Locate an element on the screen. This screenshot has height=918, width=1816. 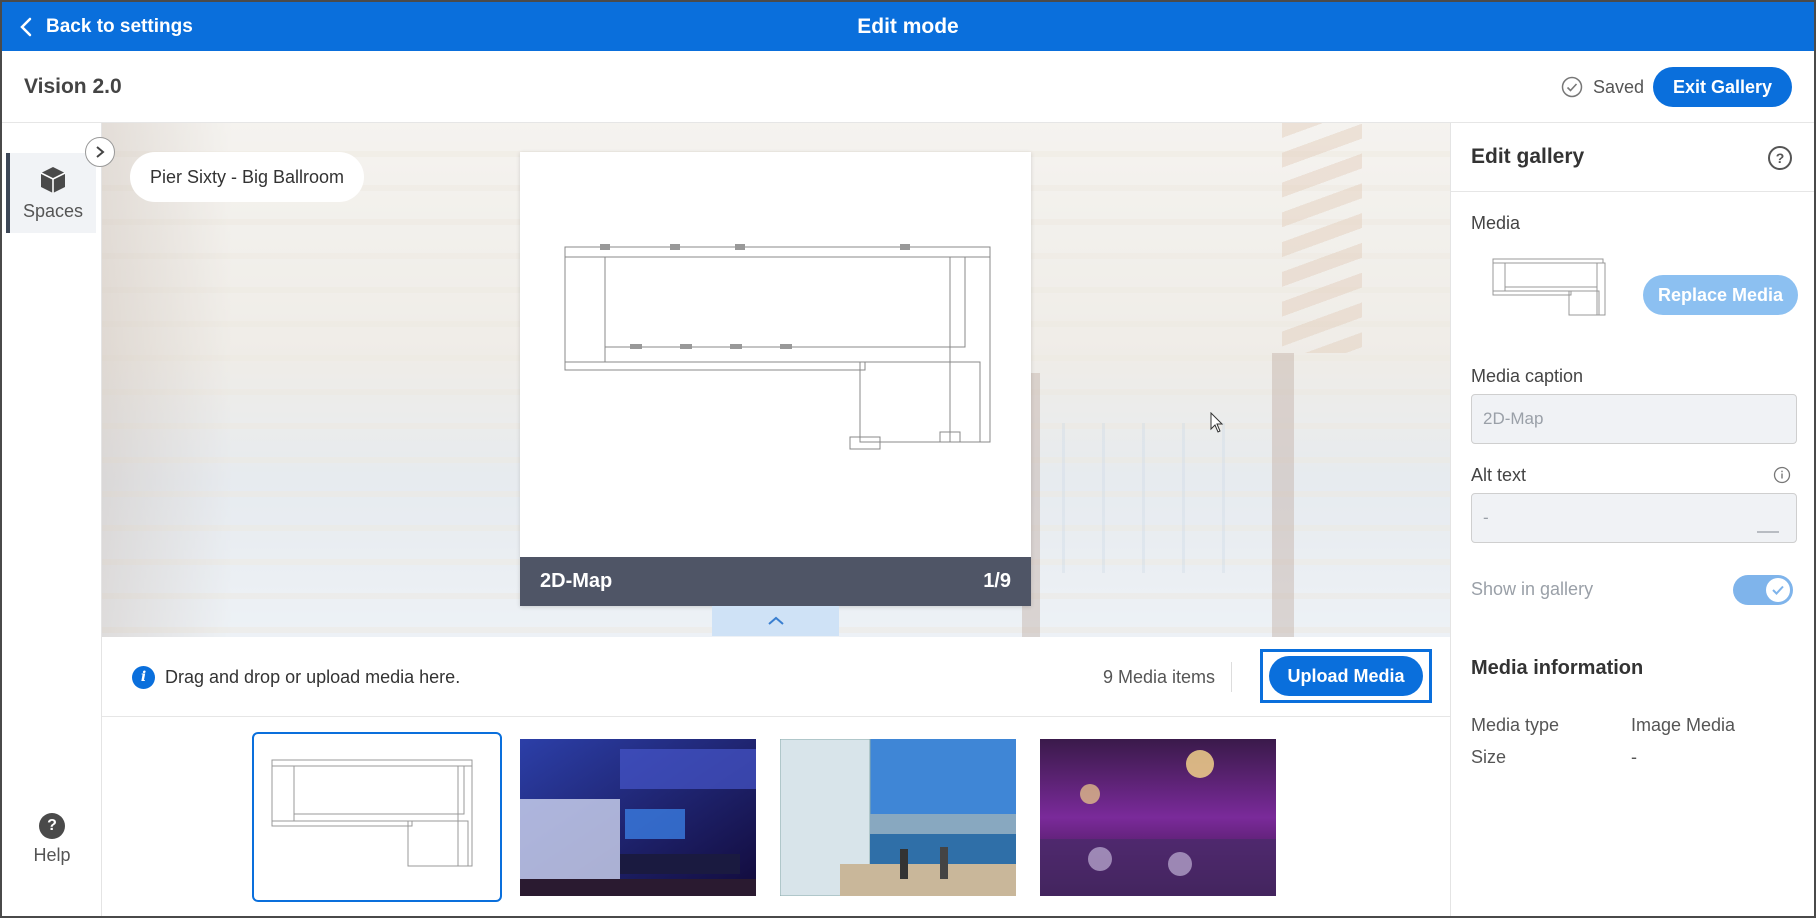
media-information-title: Media information is located at coordinates (1557, 668).